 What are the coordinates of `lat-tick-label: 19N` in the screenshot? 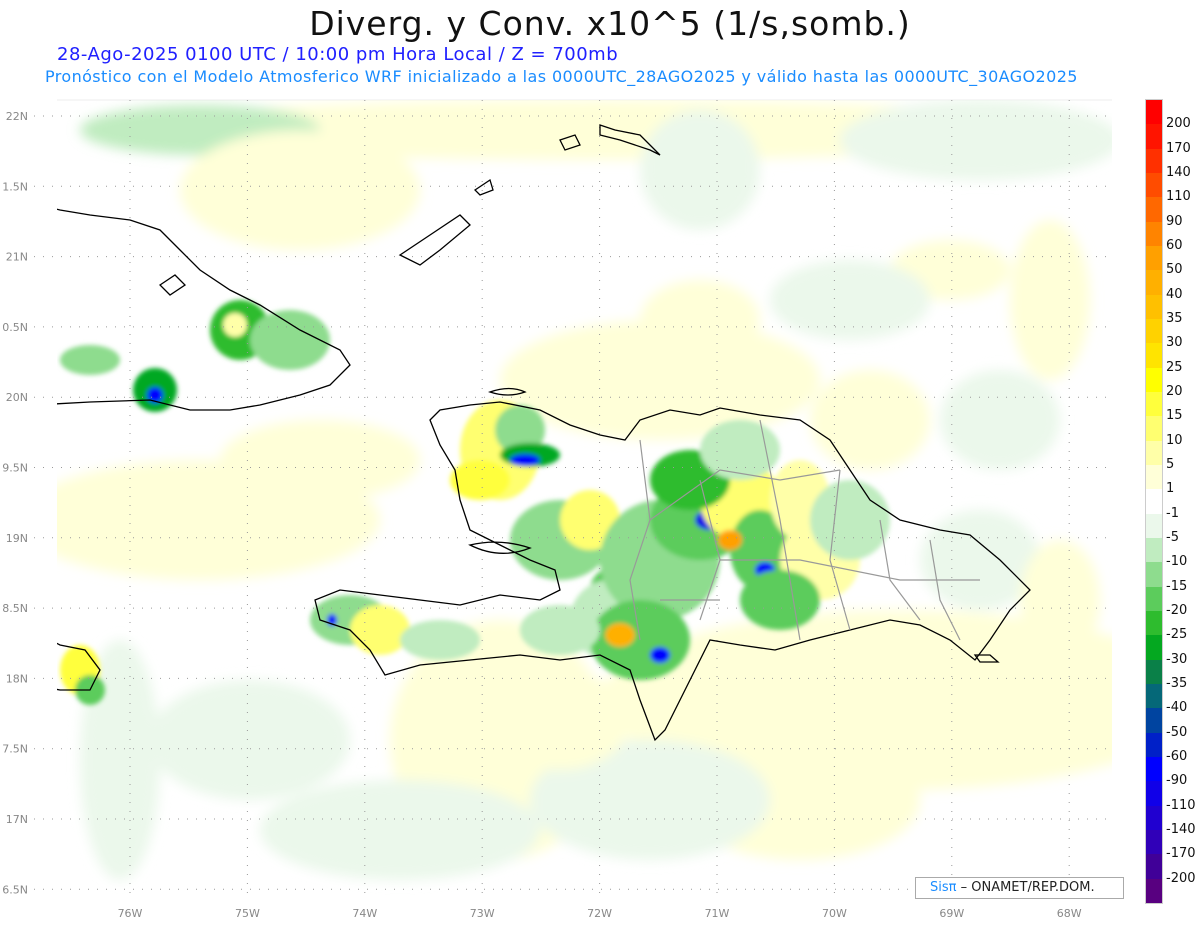 It's located at (17, 538).